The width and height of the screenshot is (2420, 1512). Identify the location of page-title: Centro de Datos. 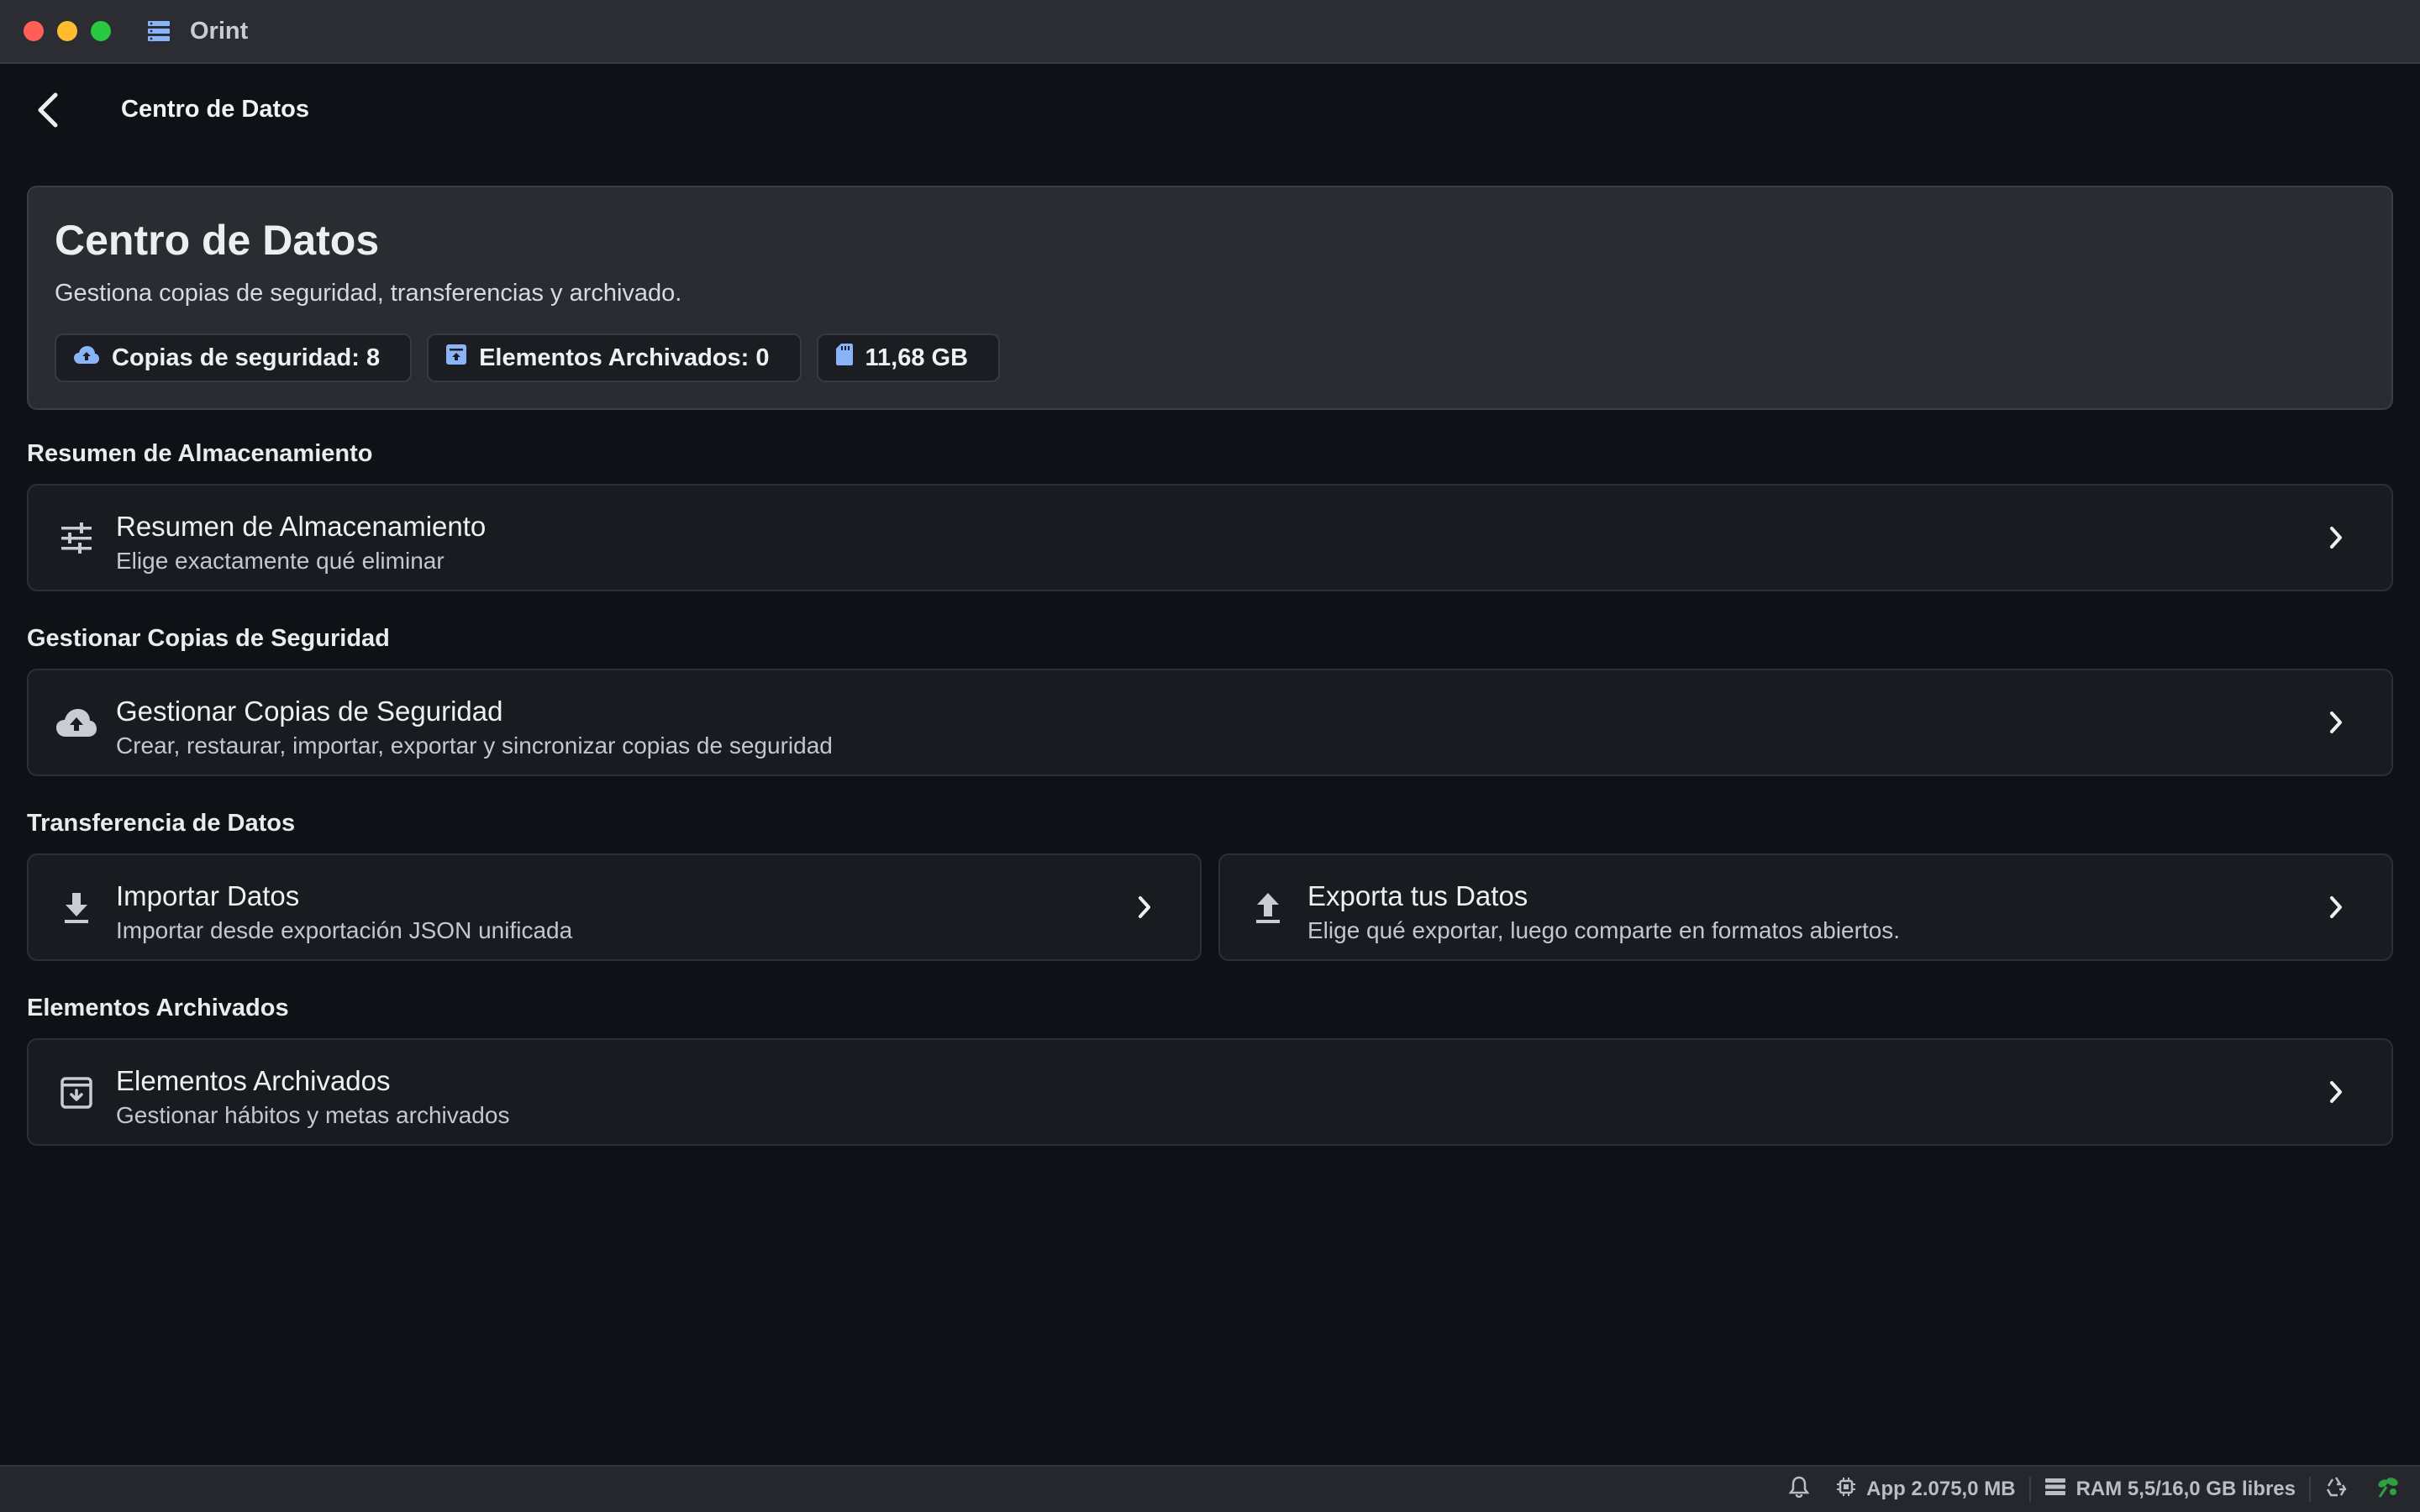
(215, 109).